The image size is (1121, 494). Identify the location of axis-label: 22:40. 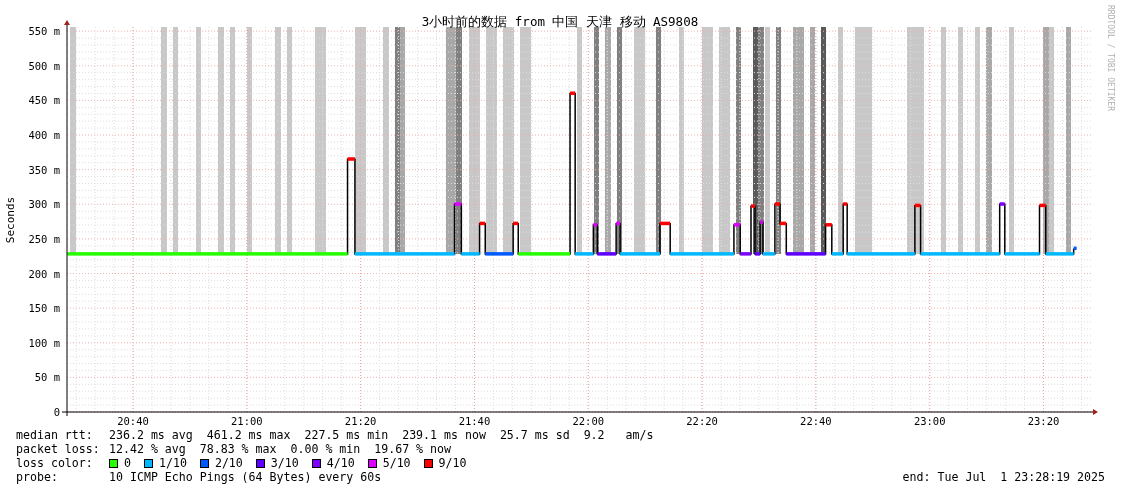
(816, 421).